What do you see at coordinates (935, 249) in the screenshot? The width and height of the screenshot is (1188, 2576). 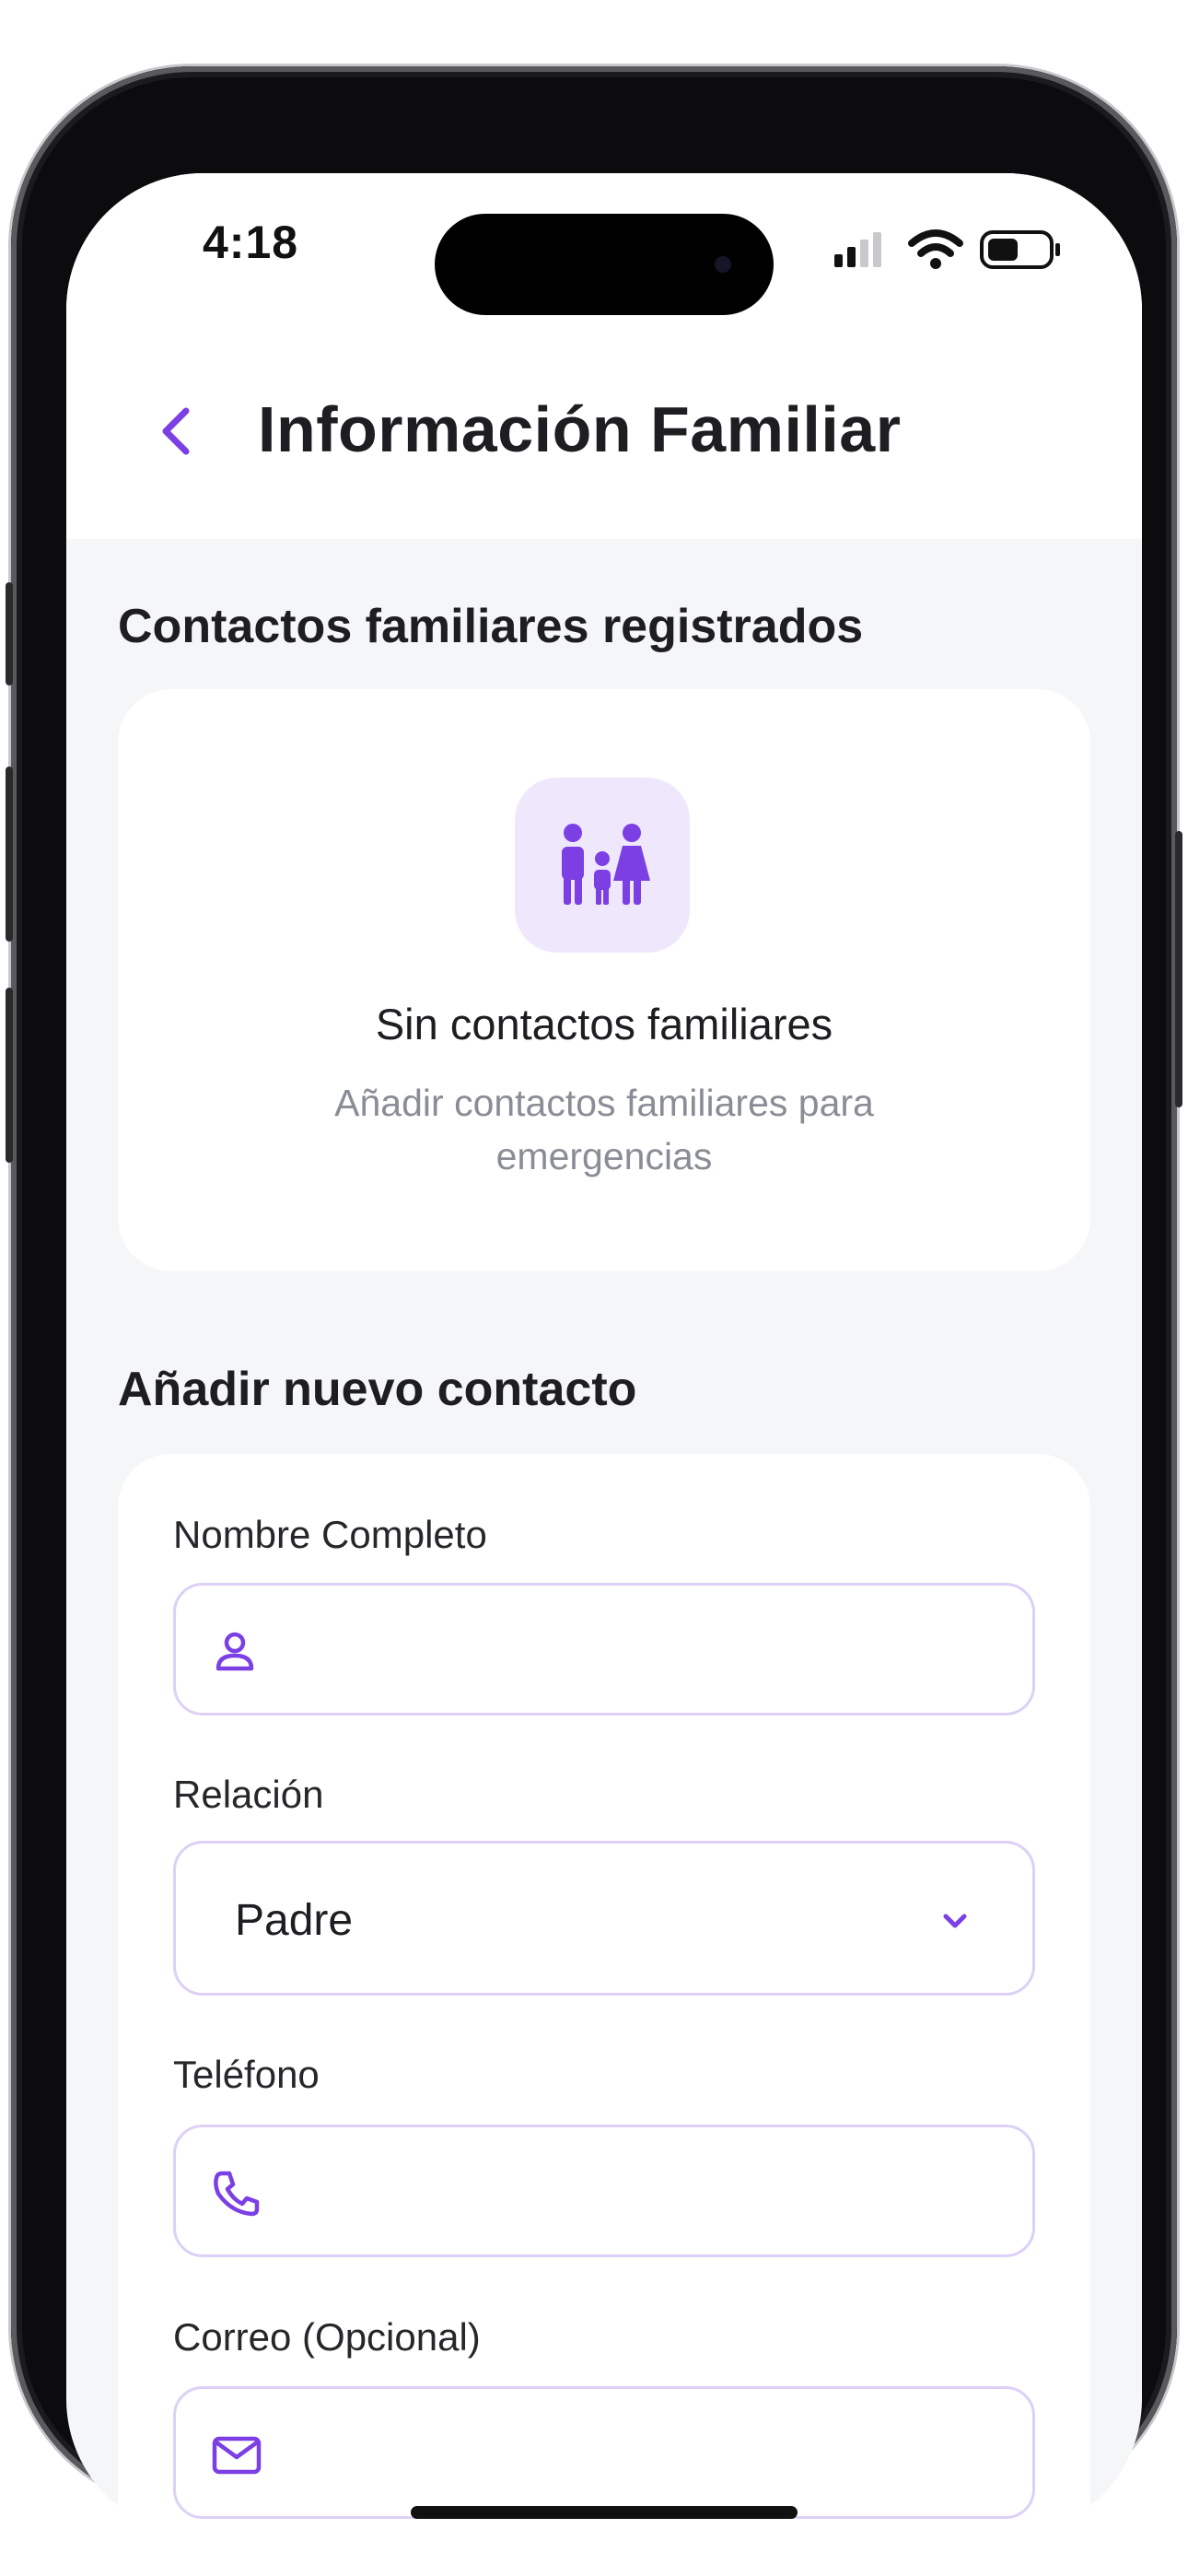 I see `wifi-icon` at bounding box center [935, 249].